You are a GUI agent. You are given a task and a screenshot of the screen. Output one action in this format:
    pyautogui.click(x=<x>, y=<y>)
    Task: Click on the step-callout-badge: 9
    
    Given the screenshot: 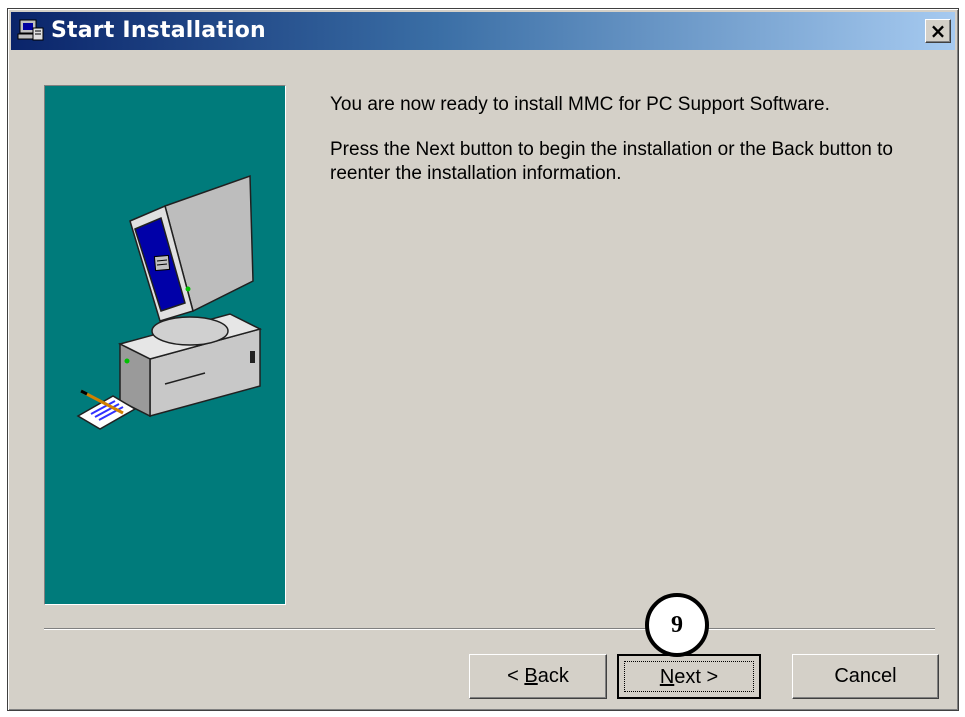 What is the action you would take?
    pyautogui.click(x=677, y=625)
    